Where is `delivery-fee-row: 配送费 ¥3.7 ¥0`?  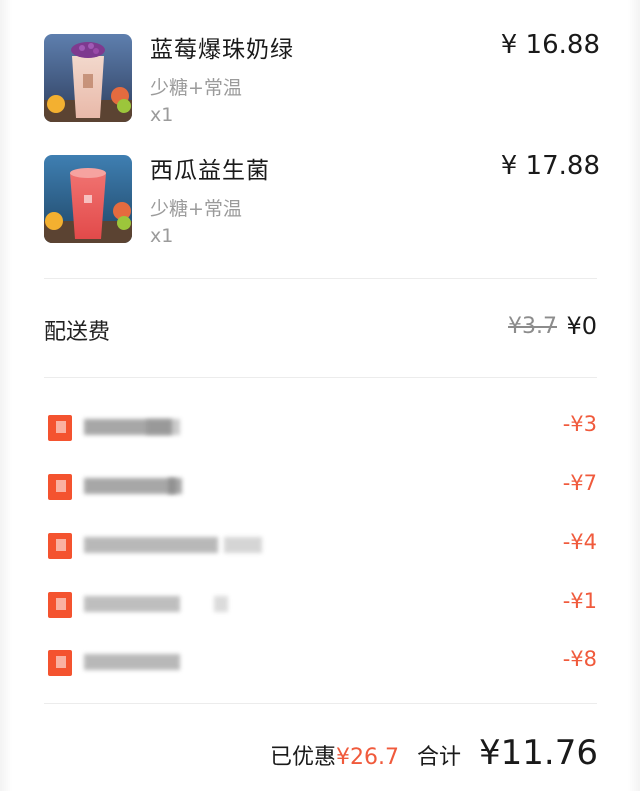 delivery-fee-row: 配送费 ¥3.7 ¥0 is located at coordinates (320, 330).